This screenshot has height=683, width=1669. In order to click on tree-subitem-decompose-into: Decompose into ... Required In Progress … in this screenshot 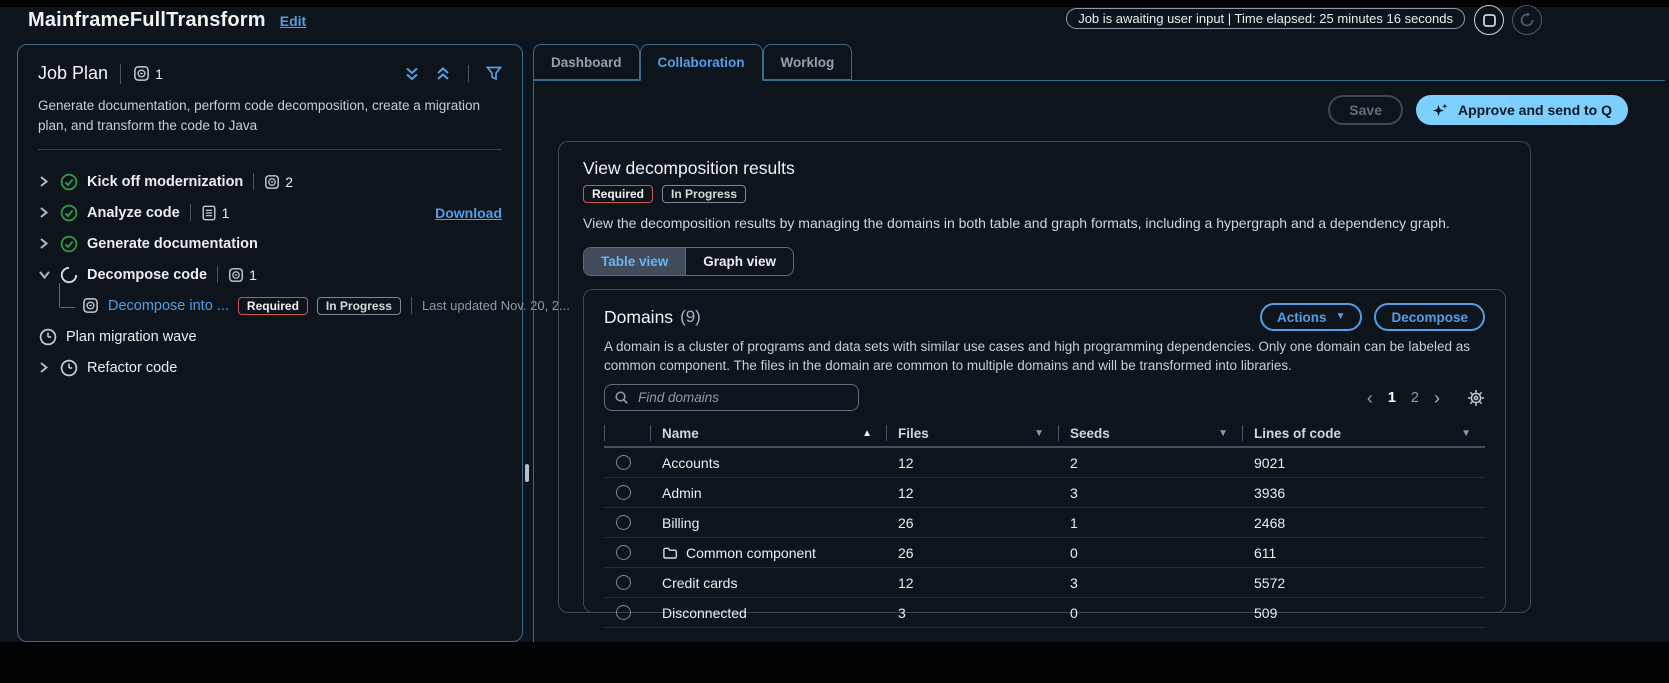, I will do `click(304, 302)`.